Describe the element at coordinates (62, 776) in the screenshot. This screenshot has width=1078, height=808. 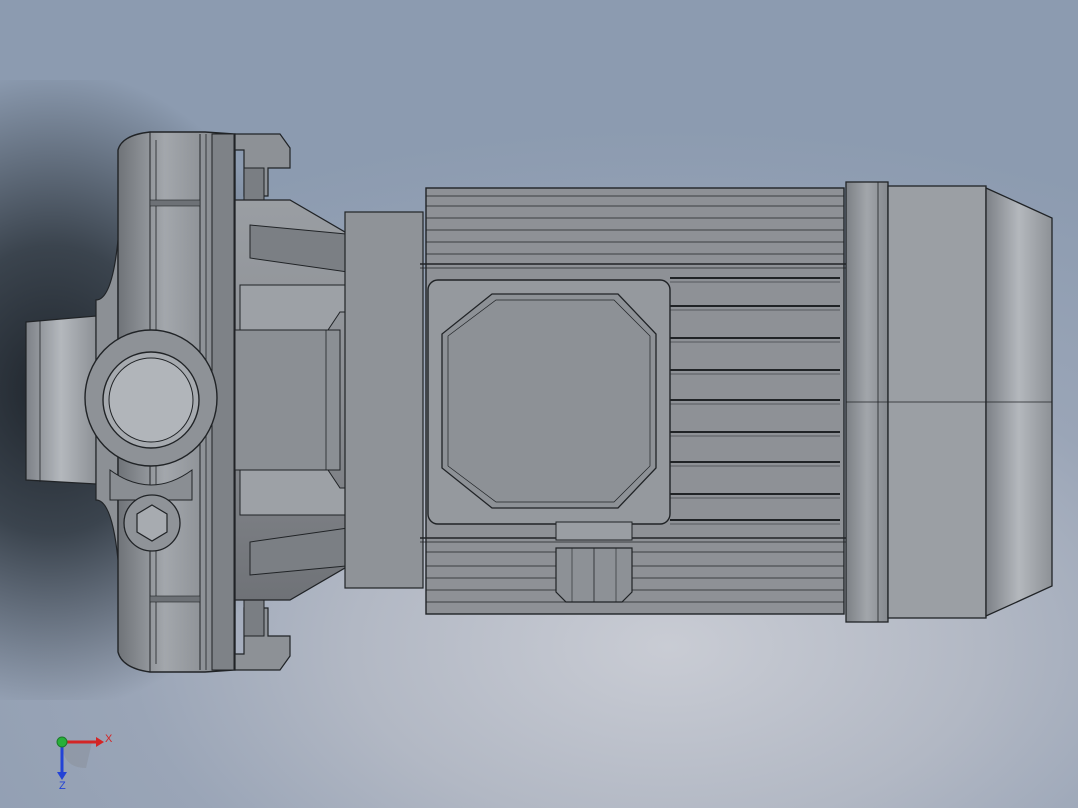
I see `z-axis-head` at that location.